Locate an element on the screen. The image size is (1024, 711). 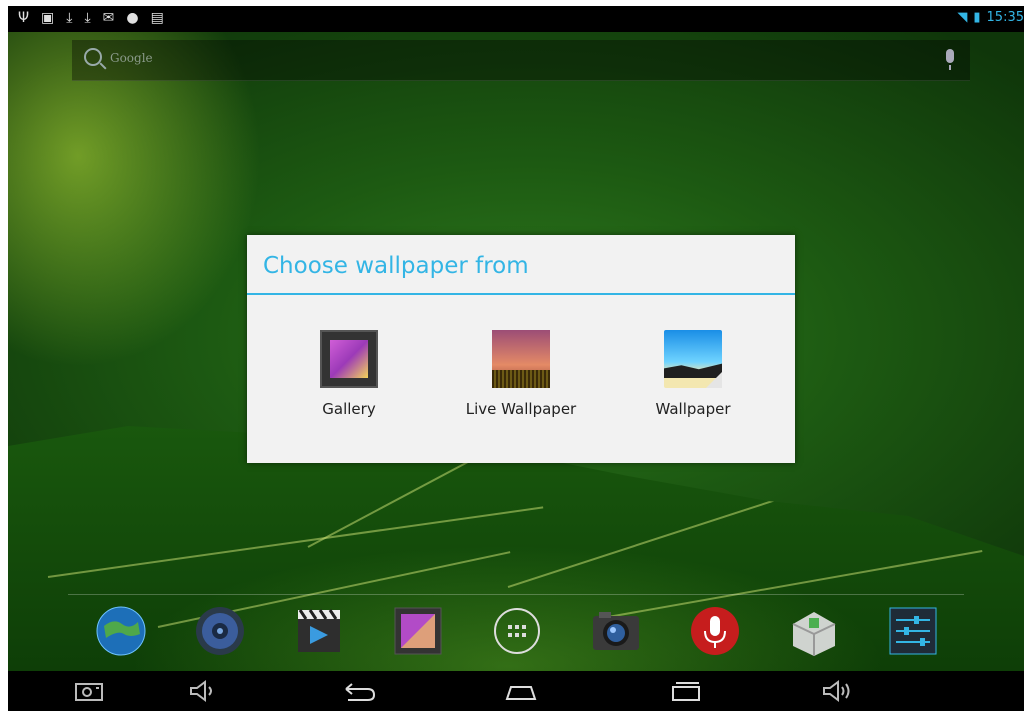
navigation-bar is located at coordinates (516, 691).